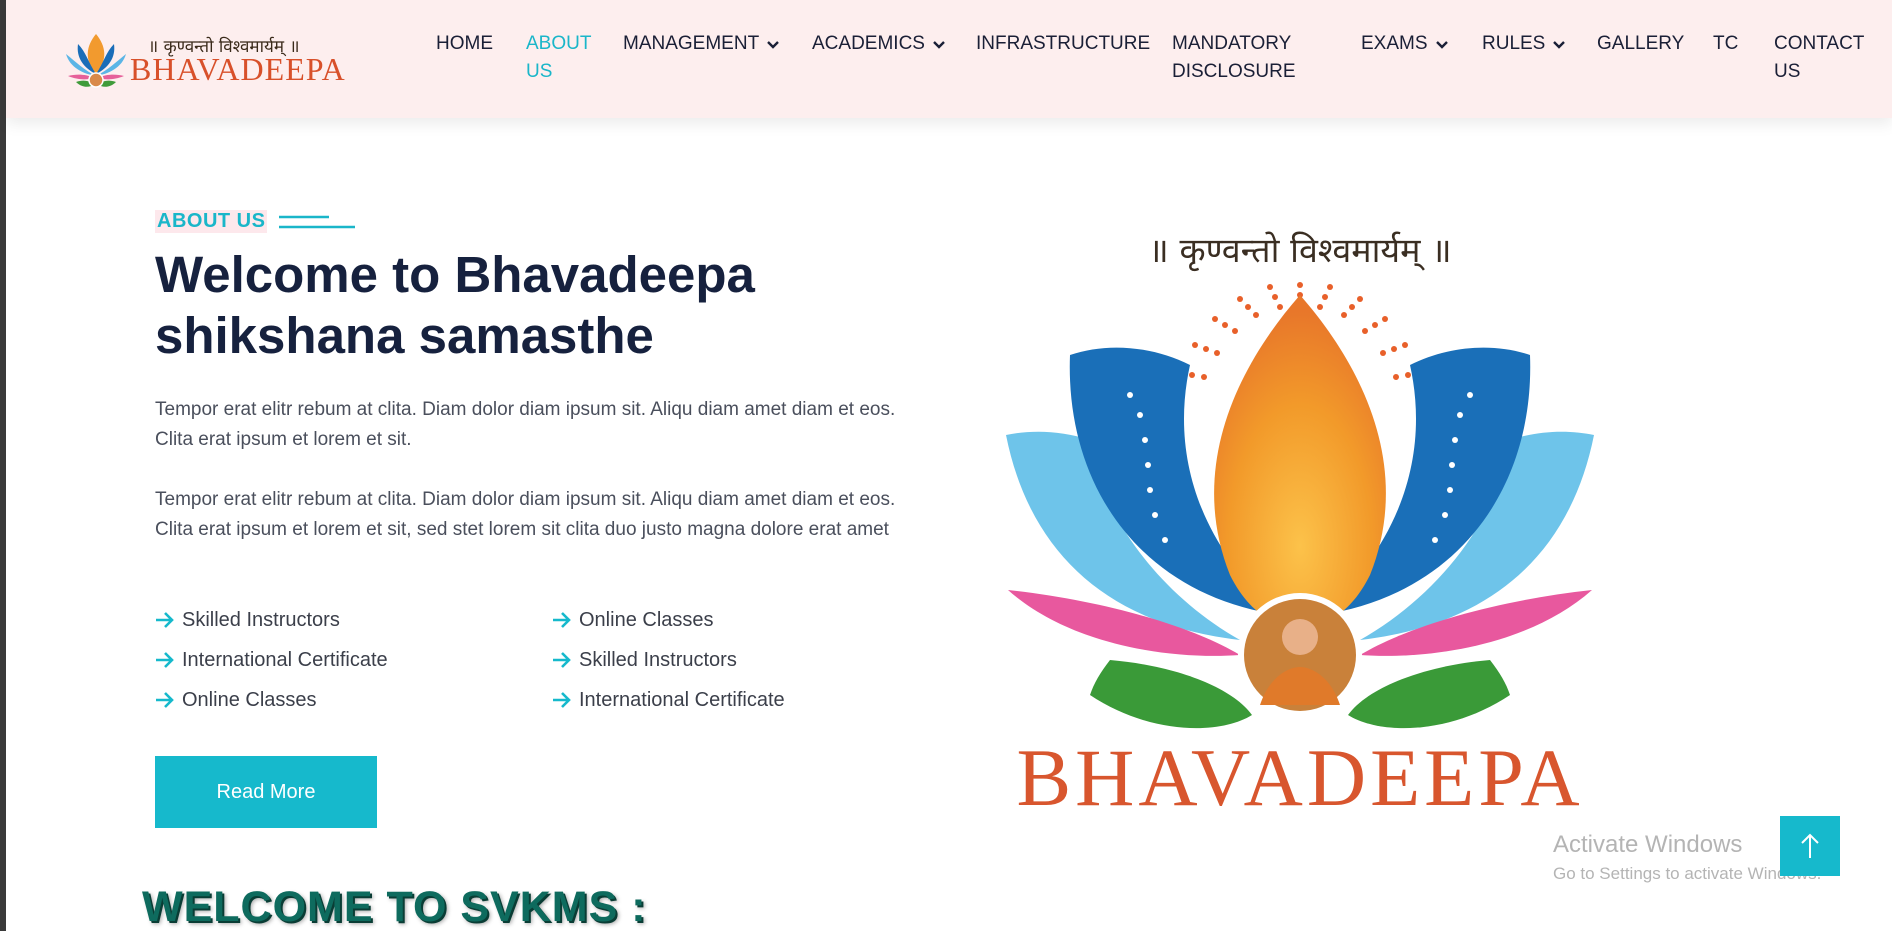 Image resolution: width=1892 pixels, height=932 pixels. What do you see at coordinates (1299, 251) in the screenshot?
I see `emblem-motto: ॥ कृण्वन्तो विश्वमार्यम् ॥` at bounding box center [1299, 251].